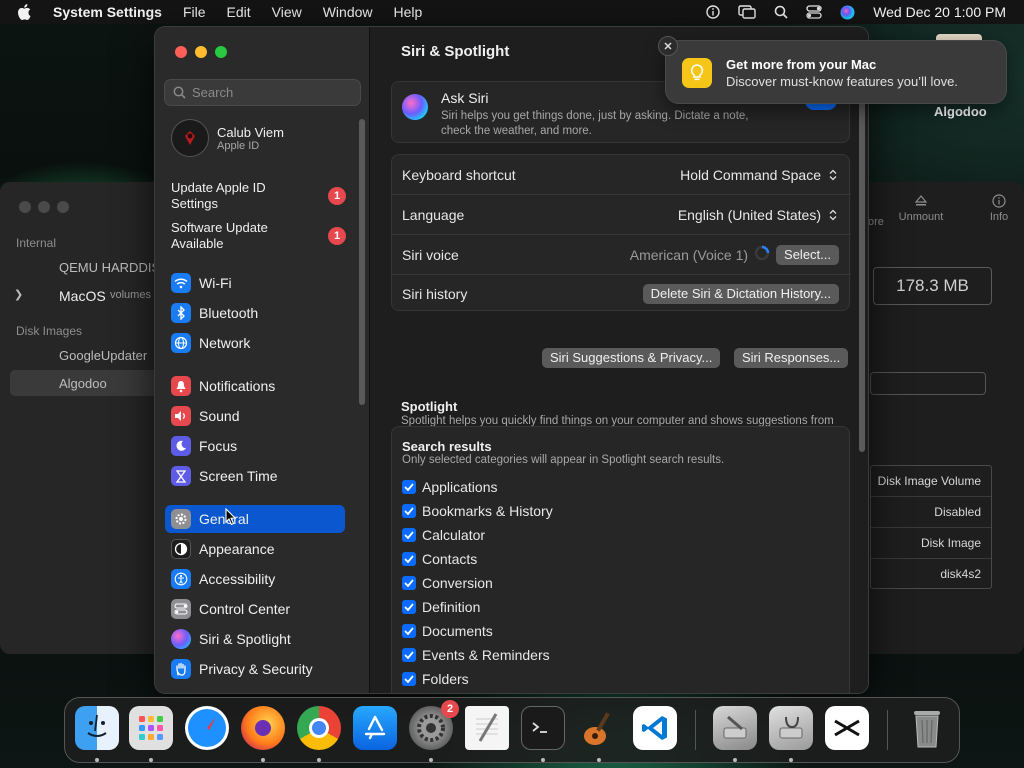  What do you see at coordinates (255, 639) in the screenshot?
I see `sidebar-item-siri-spotlight: Siri & Spotlight` at bounding box center [255, 639].